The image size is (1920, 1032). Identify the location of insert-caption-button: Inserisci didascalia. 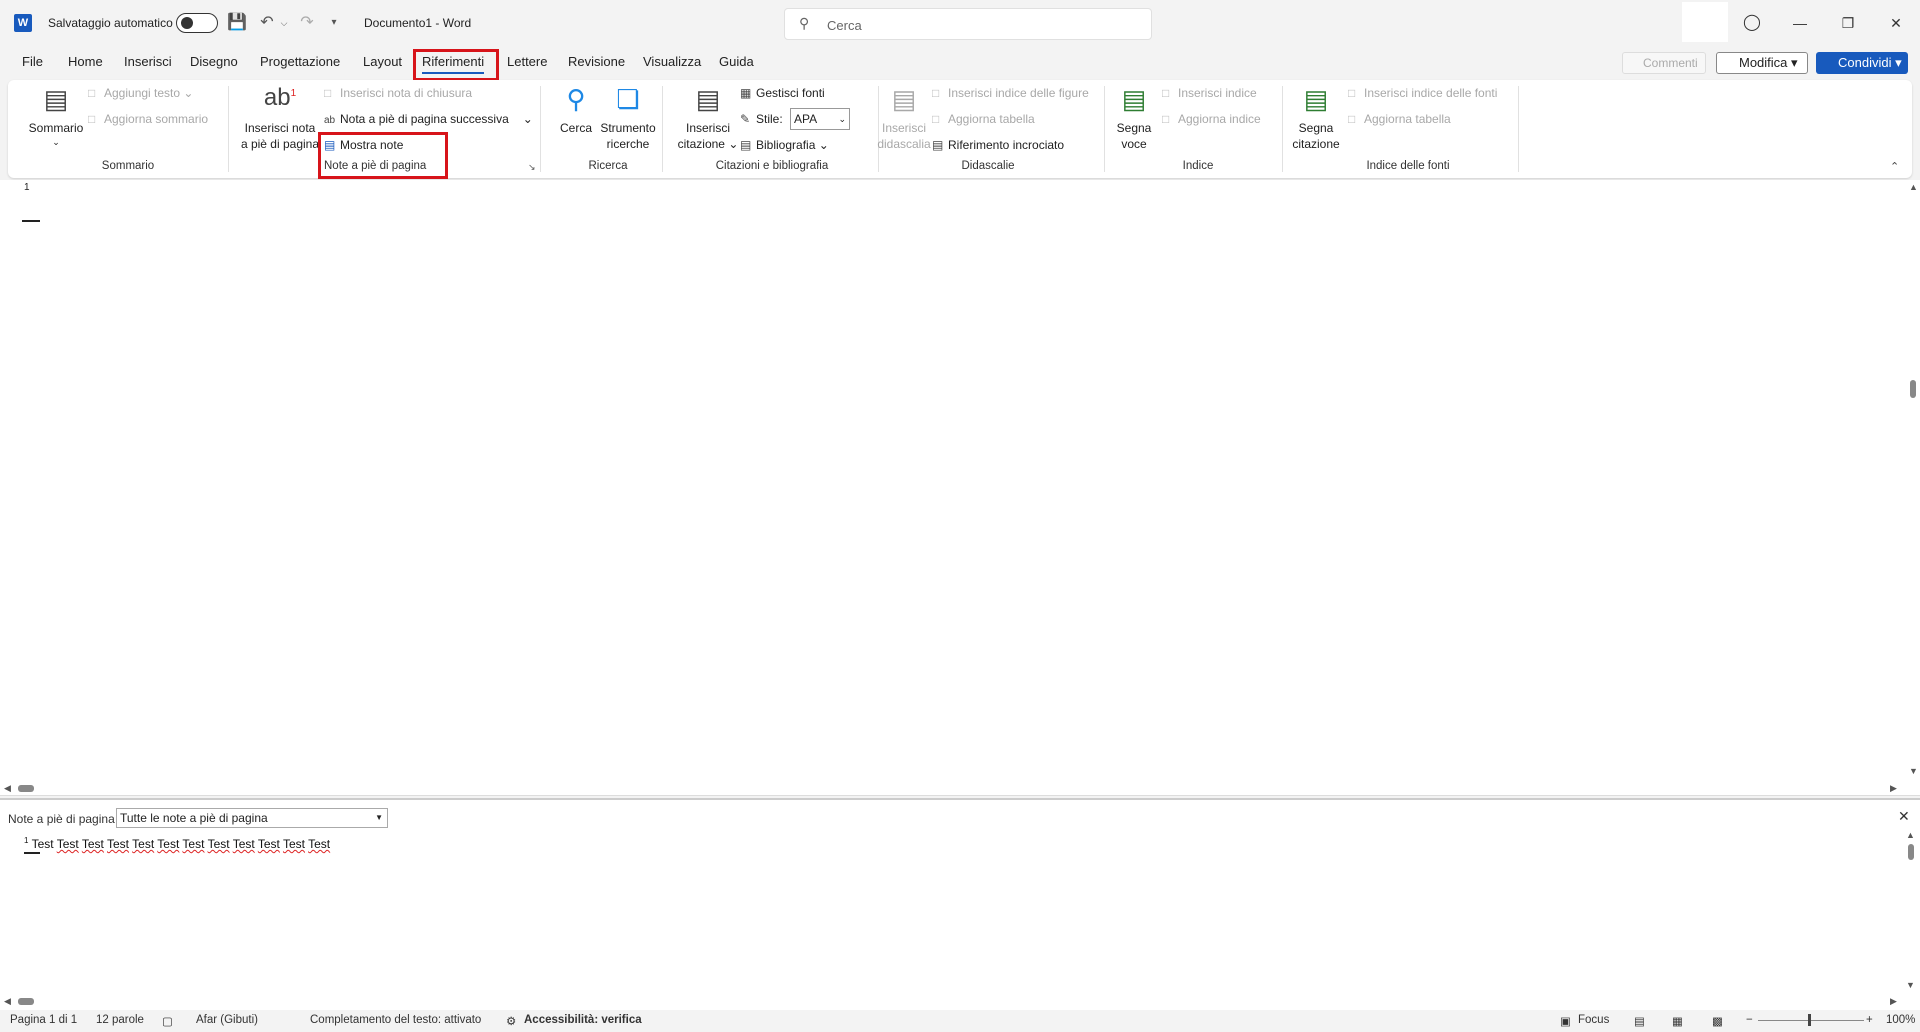
(904, 136).